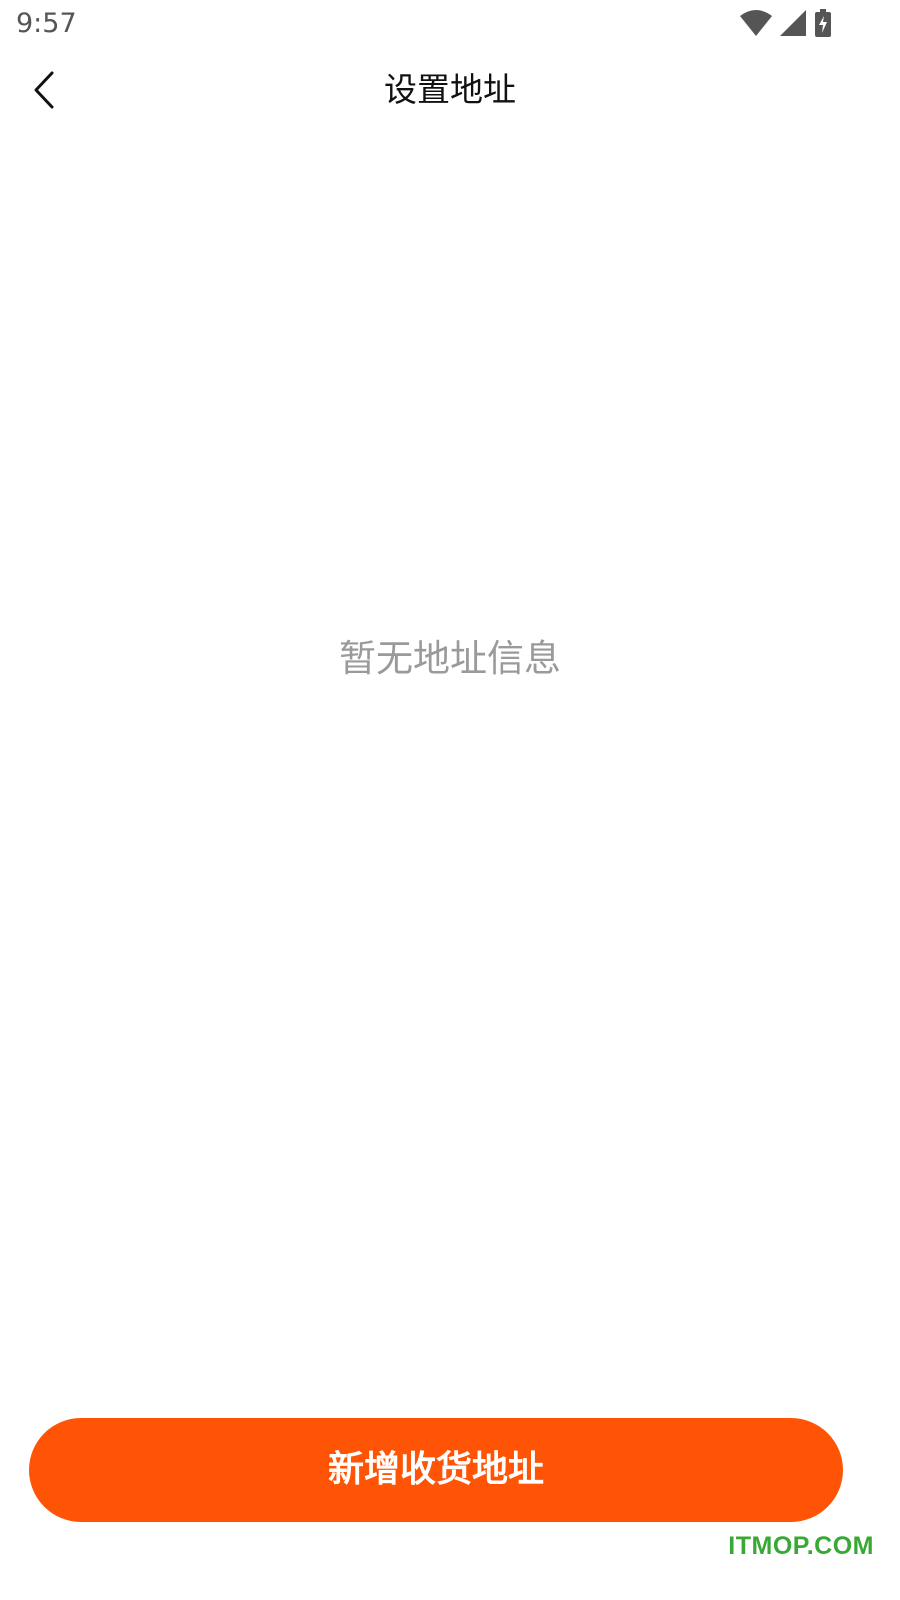 This screenshot has width=900, height=1600. I want to click on page-title: 设置地址, so click(450, 89).